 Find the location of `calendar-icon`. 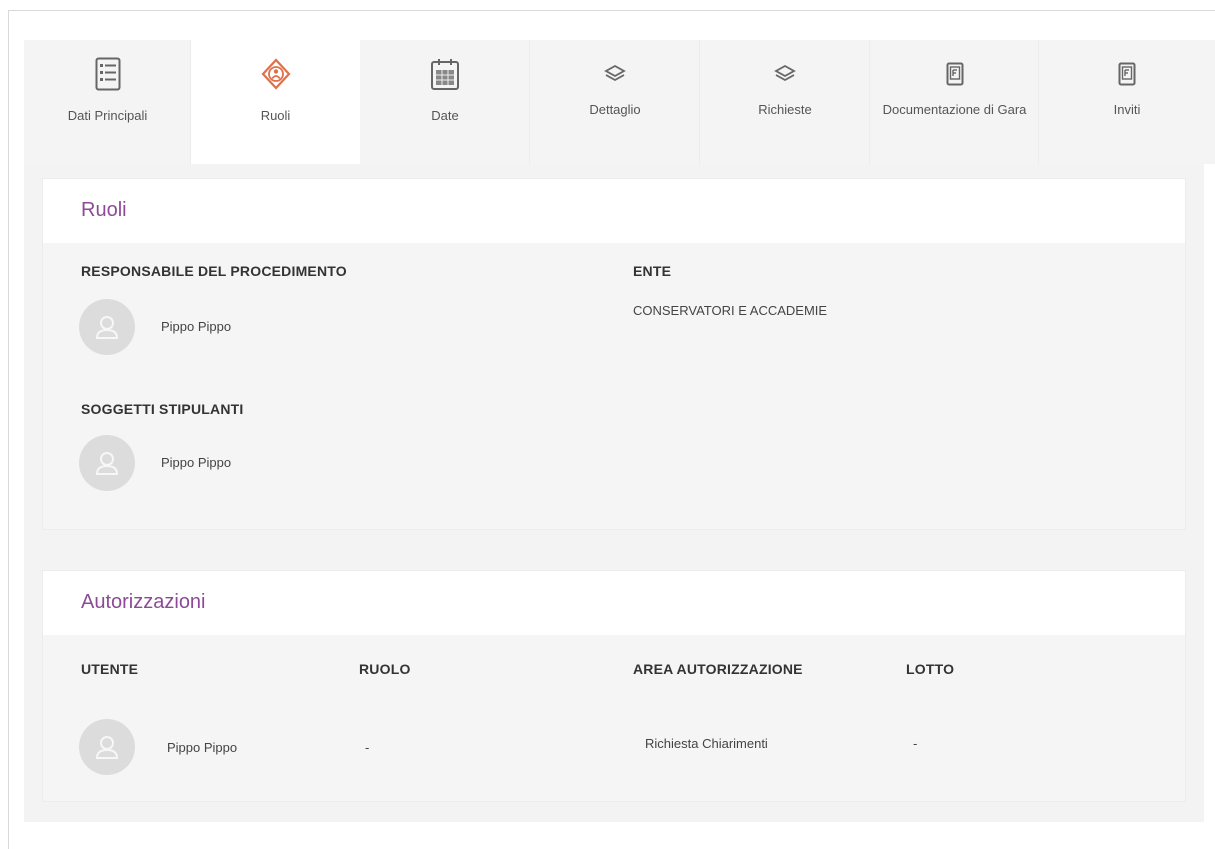

calendar-icon is located at coordinates (445, 74).